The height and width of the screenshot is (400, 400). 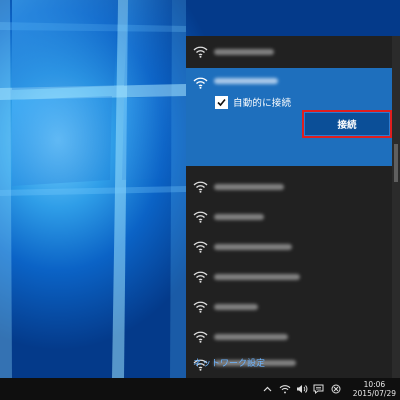 I want to click on checkmark-icon, so click(x=221, y=102).